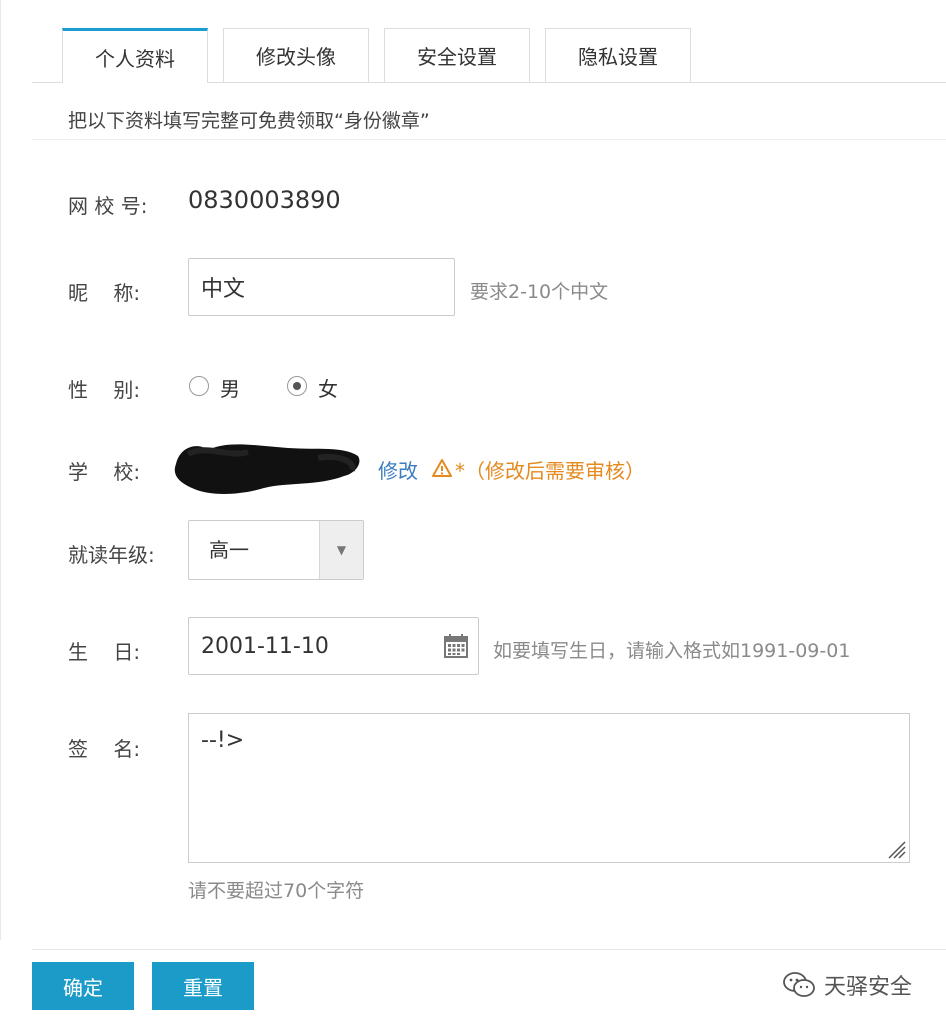 Image resolution: width=946 pixels, height=1024 pixels. What do you see at coordinates (0, 470) in the screenshot?
I see `page-border` at bounding box center [0, 470].